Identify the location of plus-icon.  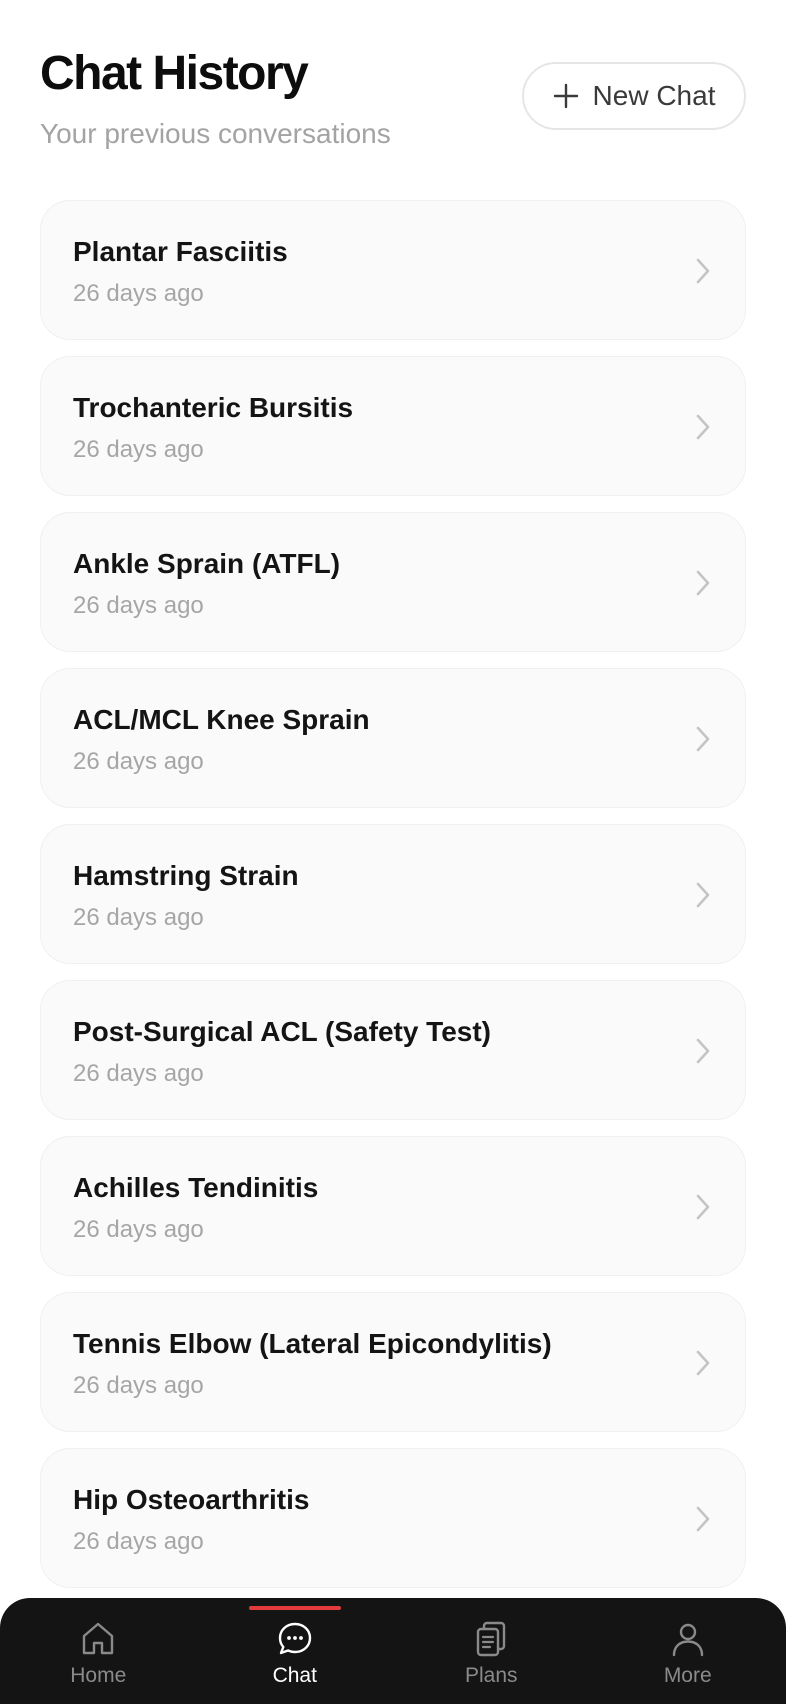
(565, 96).